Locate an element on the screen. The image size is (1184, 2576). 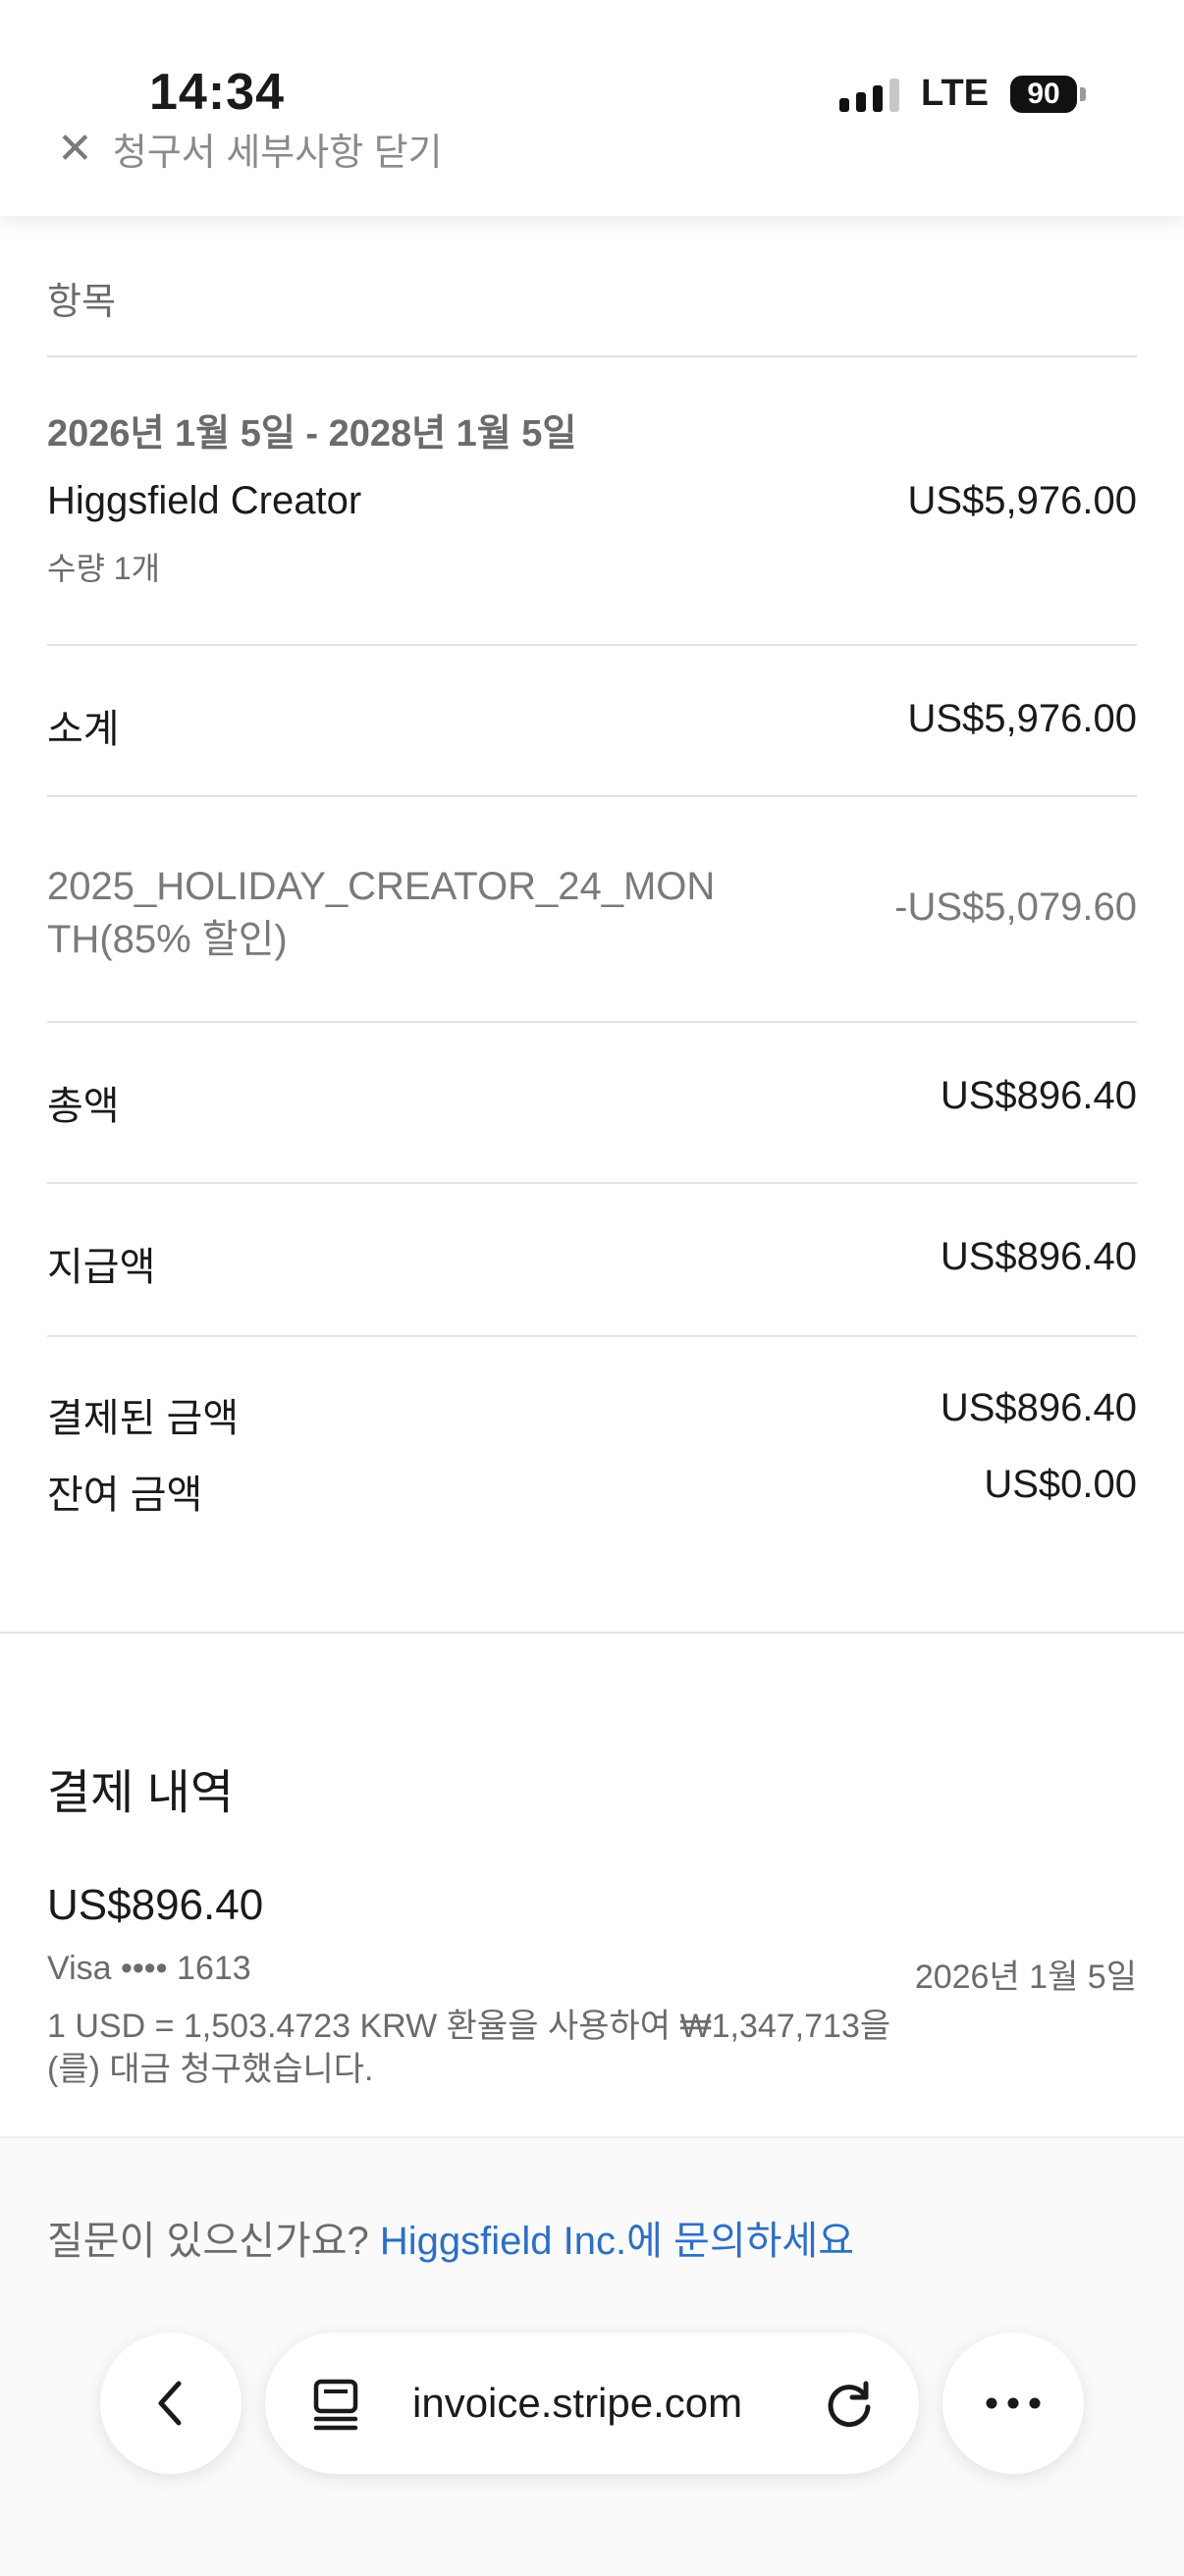
back-button is located at coordinates (171, 2403).